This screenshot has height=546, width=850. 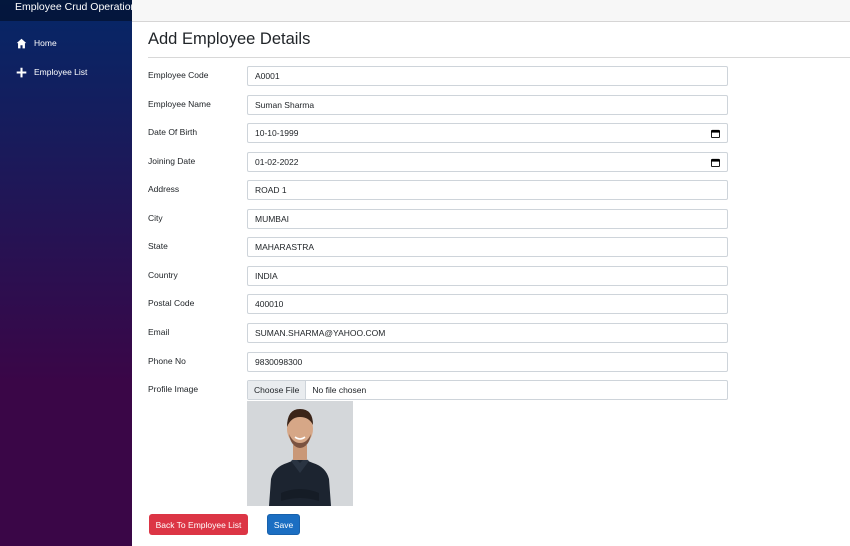 I want to click on joining-date-label: Joining Date, so click(x=172, y=161).